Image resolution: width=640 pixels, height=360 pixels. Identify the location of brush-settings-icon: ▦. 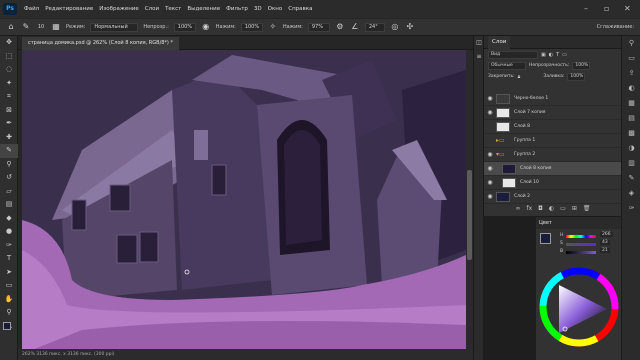
(56, 27).